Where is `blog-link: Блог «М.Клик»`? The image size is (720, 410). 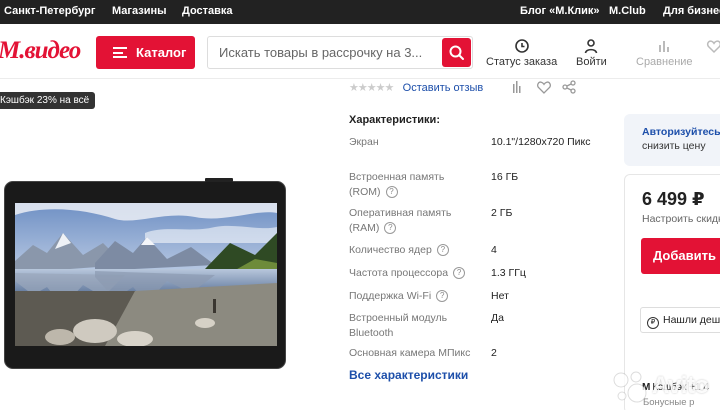 blog-link: Блог «М.Клик» is located at coordinates (560, 11).